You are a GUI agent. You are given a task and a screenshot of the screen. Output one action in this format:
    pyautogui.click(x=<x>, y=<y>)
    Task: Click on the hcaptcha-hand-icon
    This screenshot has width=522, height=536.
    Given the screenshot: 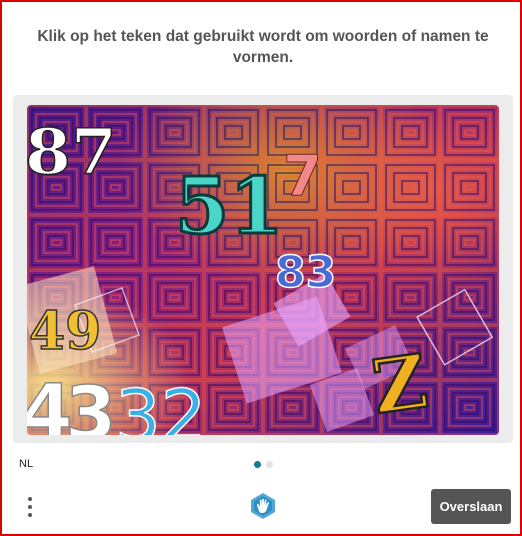 What is the action you would take?
    pyautogui.click(x=263, y=506)
    